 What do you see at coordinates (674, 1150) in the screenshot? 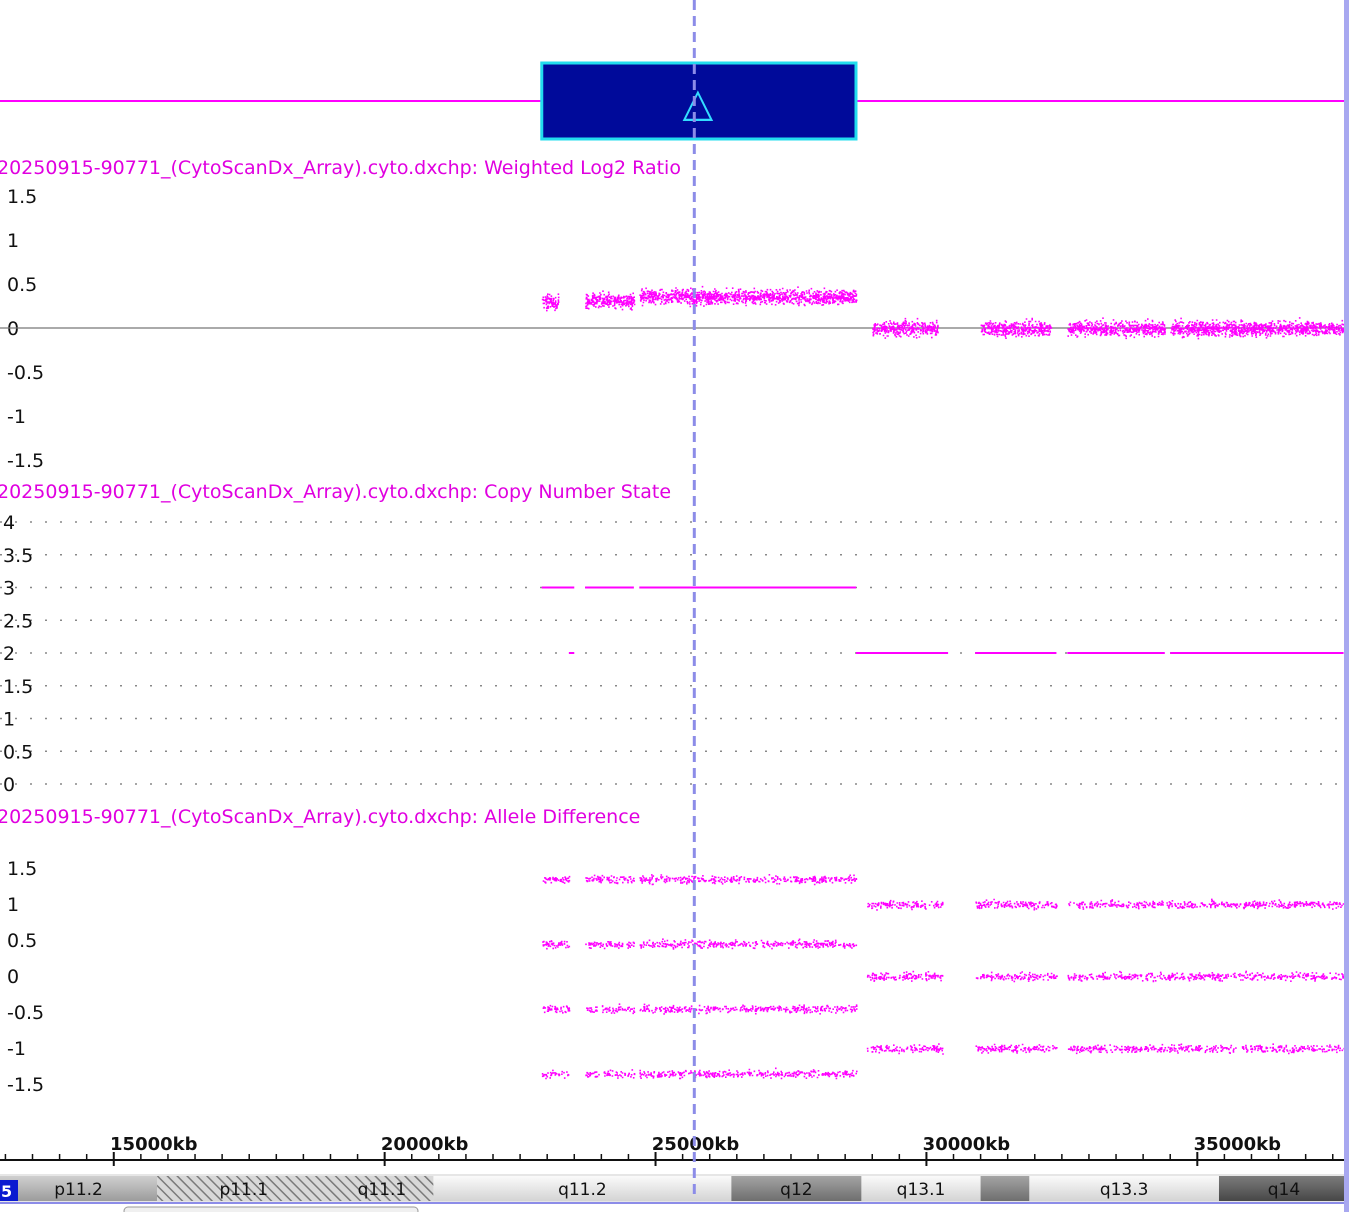
I see `position-axis: 15000kb20000kb25000kb30000kb35000kb` at bounding box center [674, 1150].